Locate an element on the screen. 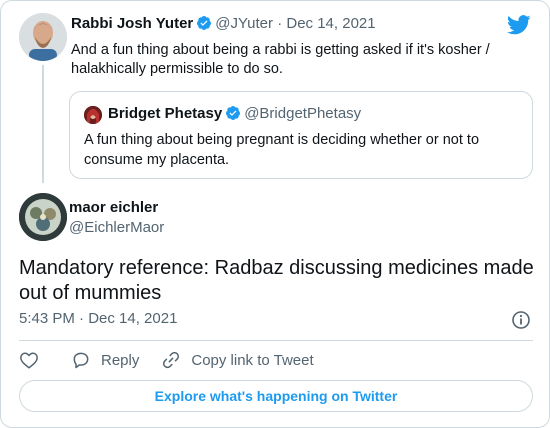 This screenshot has height=428, width=550. tweet-actions-bar: Reply Copy link to Tweet is located at coordinates (177, 360).